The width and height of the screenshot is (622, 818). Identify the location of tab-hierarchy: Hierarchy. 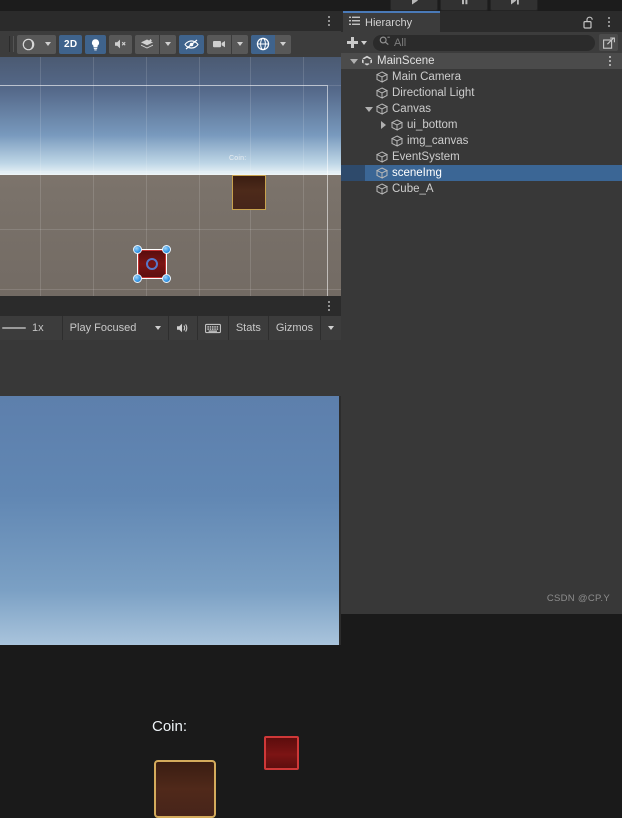
(391, 21).